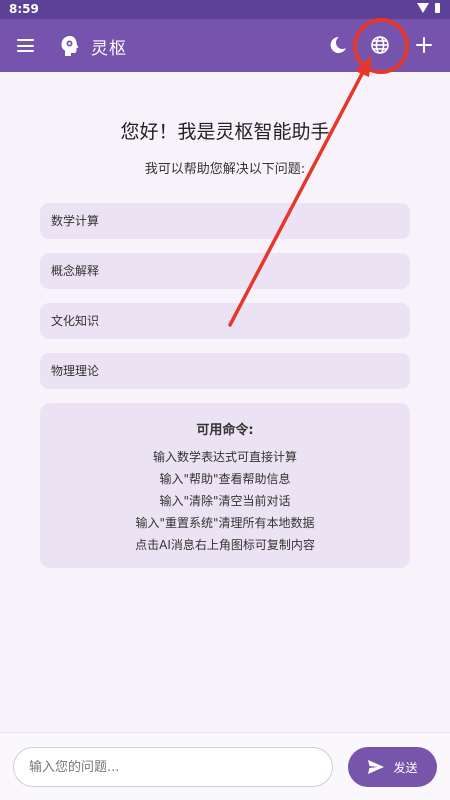 This screenshot has width=450, height=800. I want to click on battery-icon, so click(437, 8).